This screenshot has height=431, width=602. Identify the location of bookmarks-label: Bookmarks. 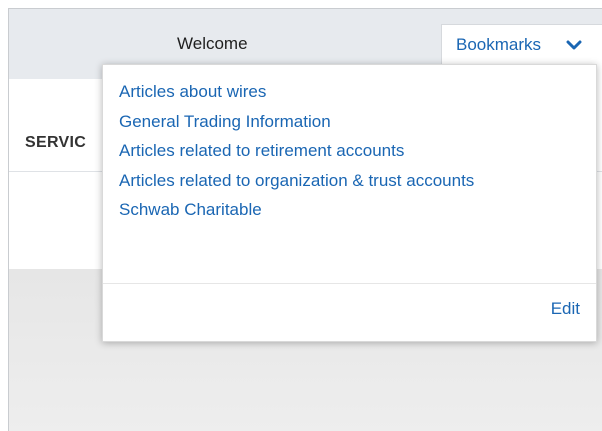
(499, 44).